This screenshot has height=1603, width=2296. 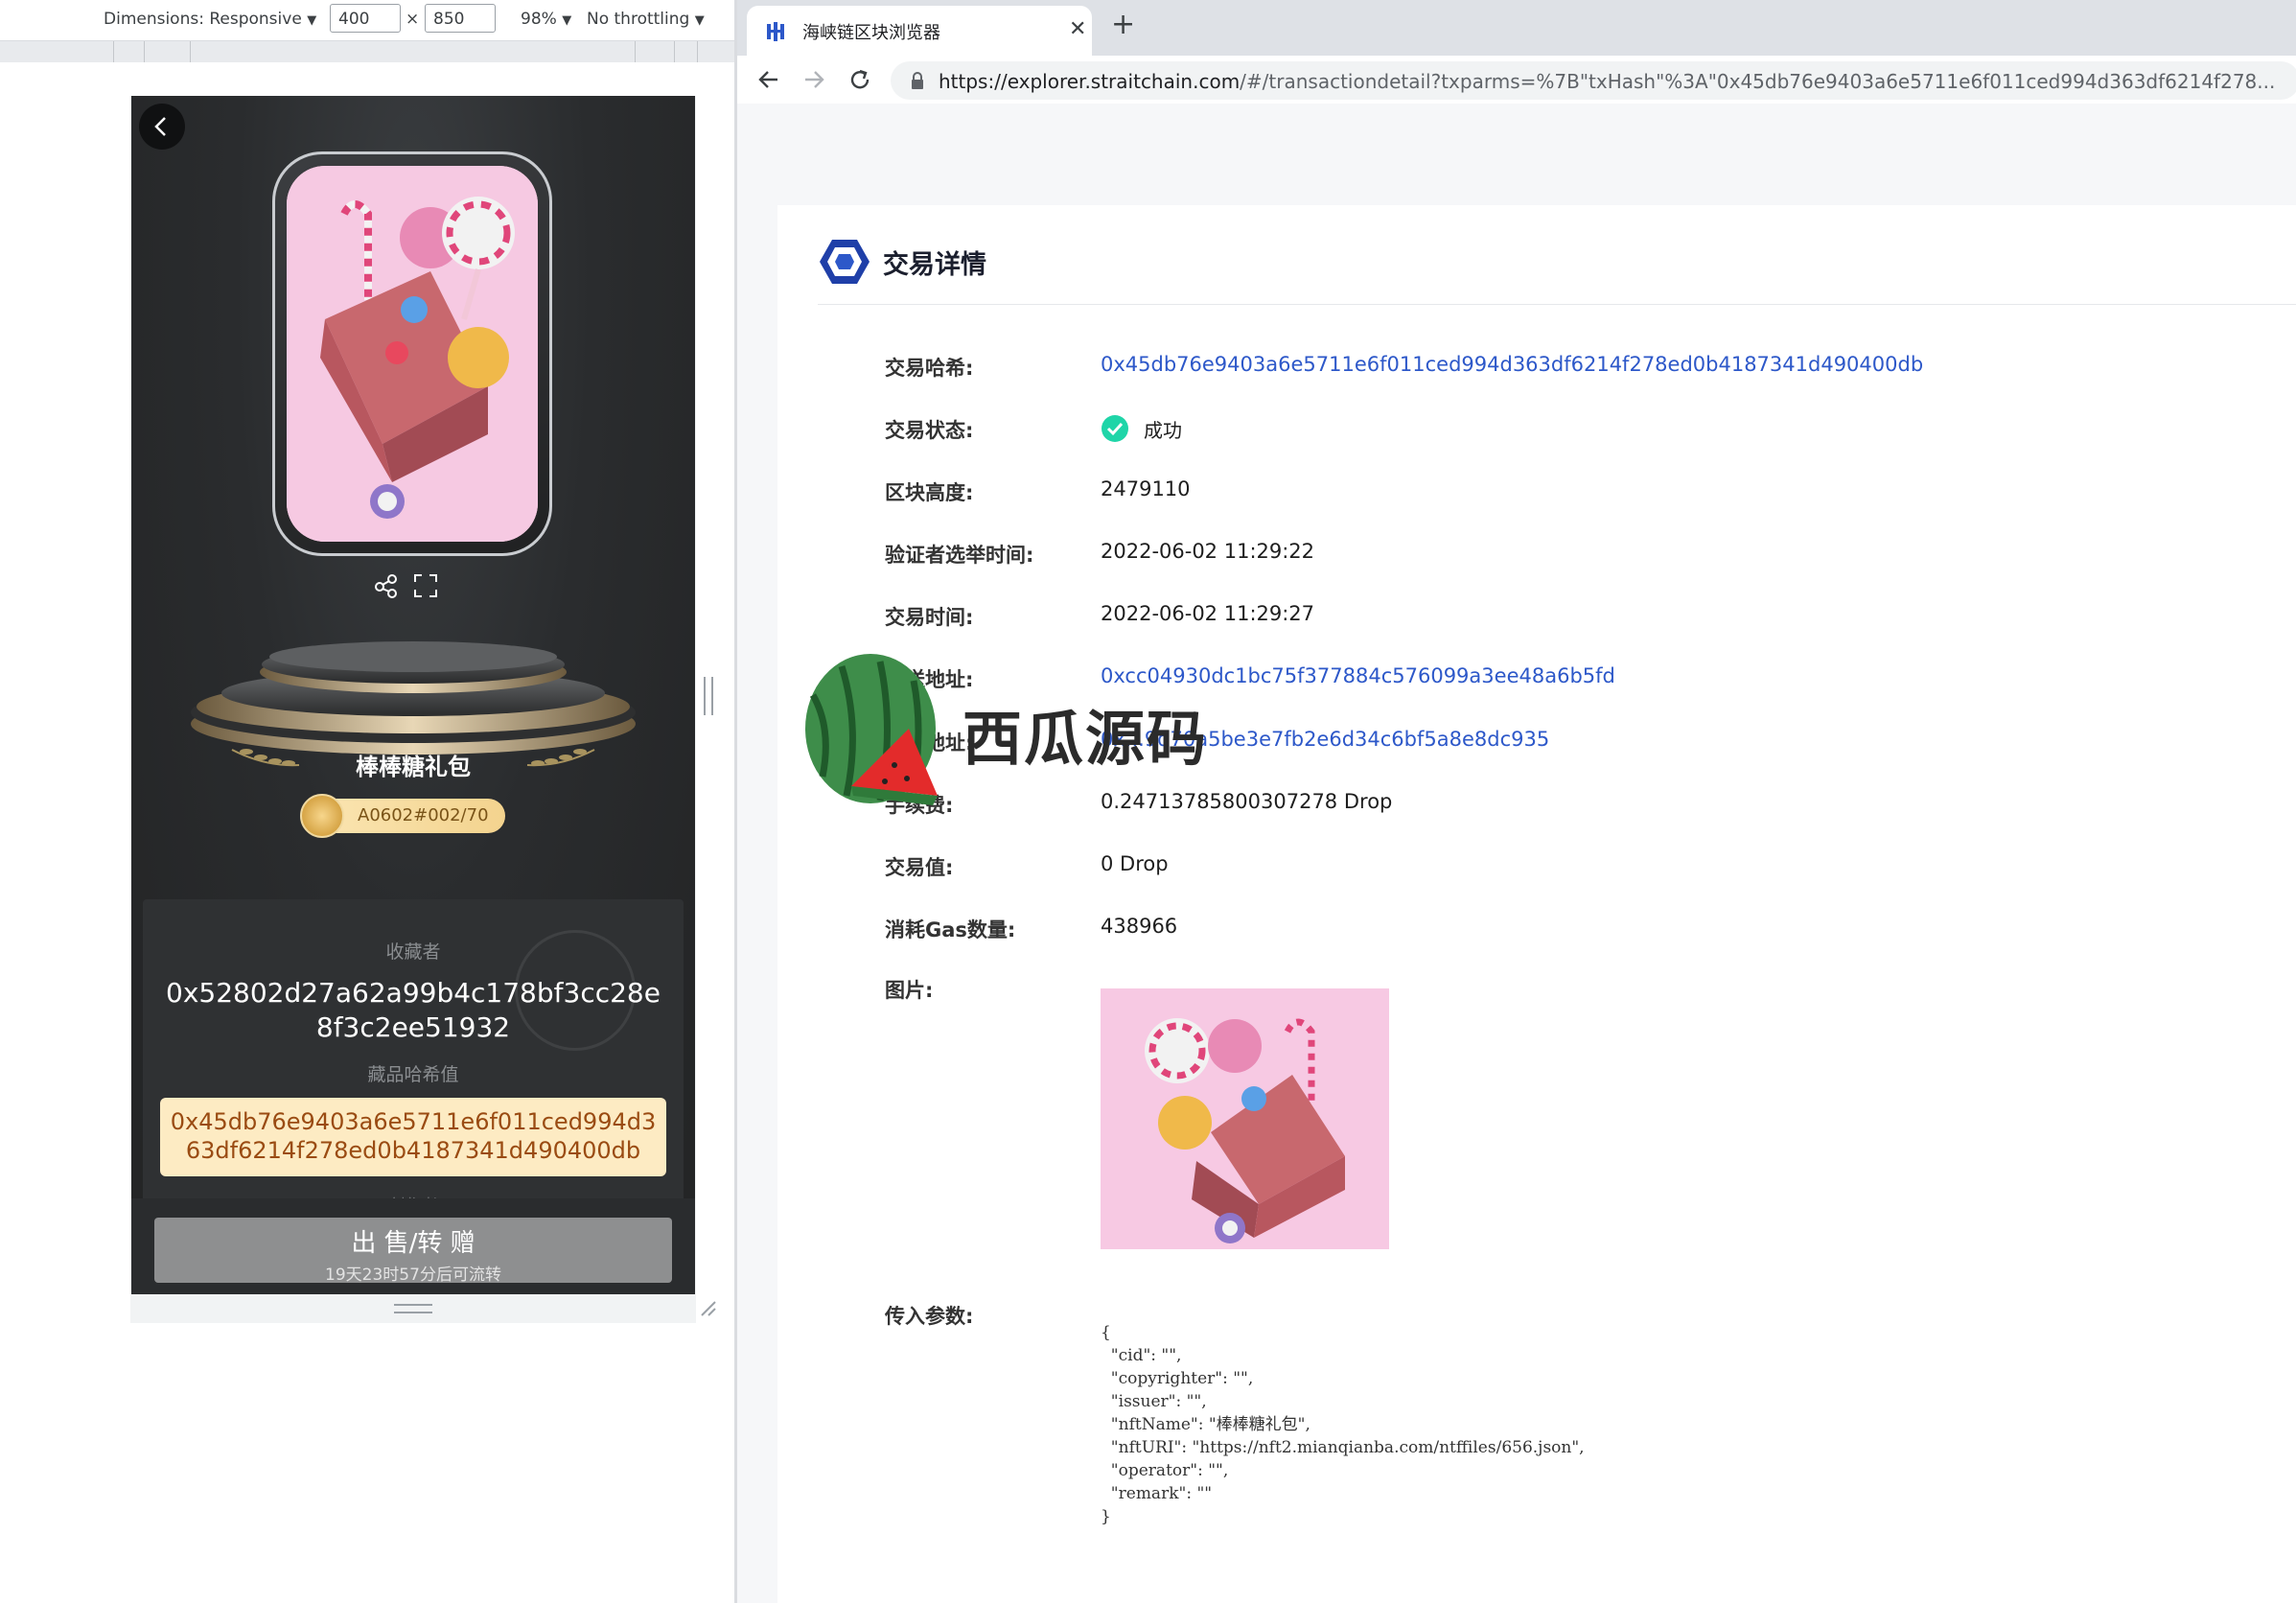 I want to click on tx-time-value: 2022-06-02 11:29:27, so click(x=1208, y=613).